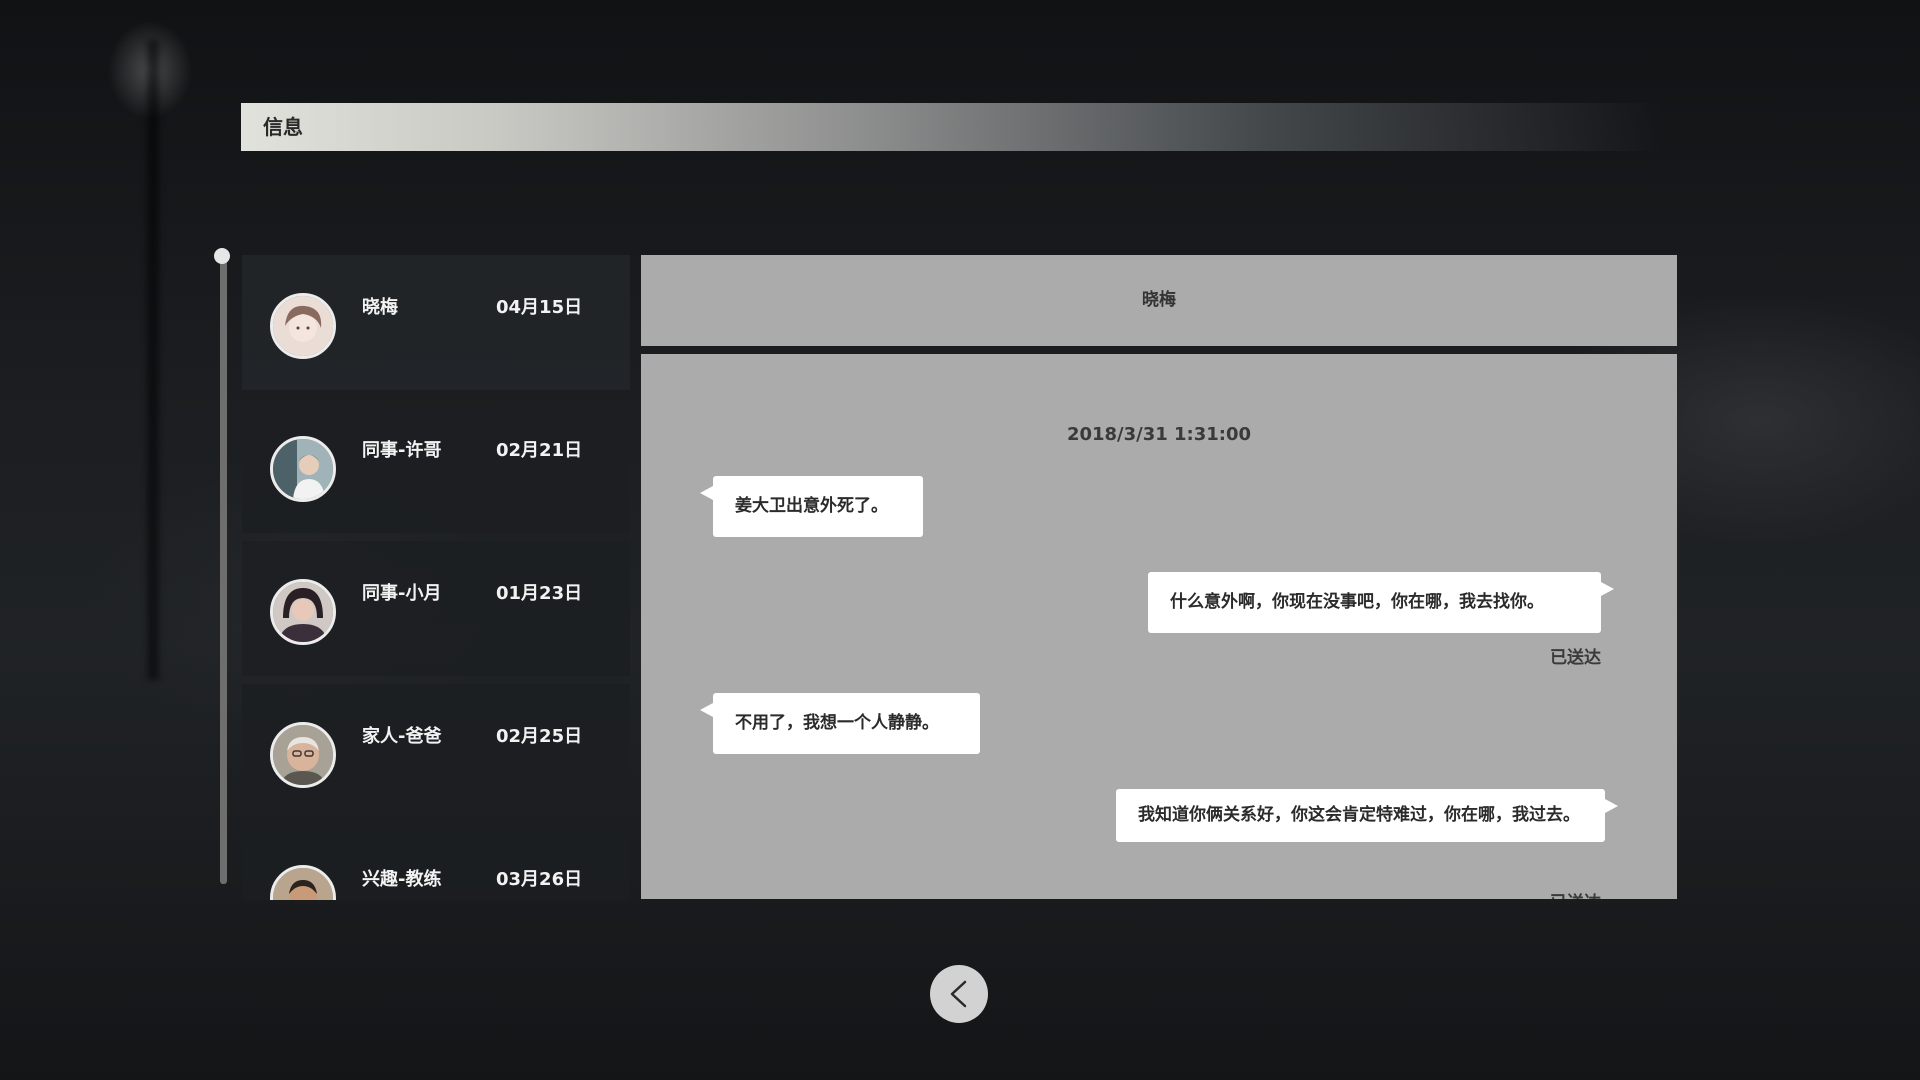  What do you see at coordinates (436, 751) in the screenshot?
I see `contact-item-baba: 家人-爸爸 02月25日` at bounding box center [436, 751].